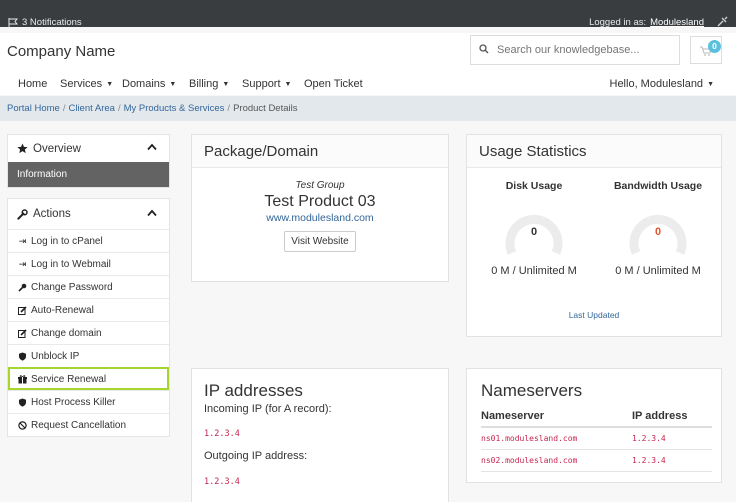 This screenshot has height=502, width=736. I want to click on table-header-row: Nameserver IP address, so click(596, 416).